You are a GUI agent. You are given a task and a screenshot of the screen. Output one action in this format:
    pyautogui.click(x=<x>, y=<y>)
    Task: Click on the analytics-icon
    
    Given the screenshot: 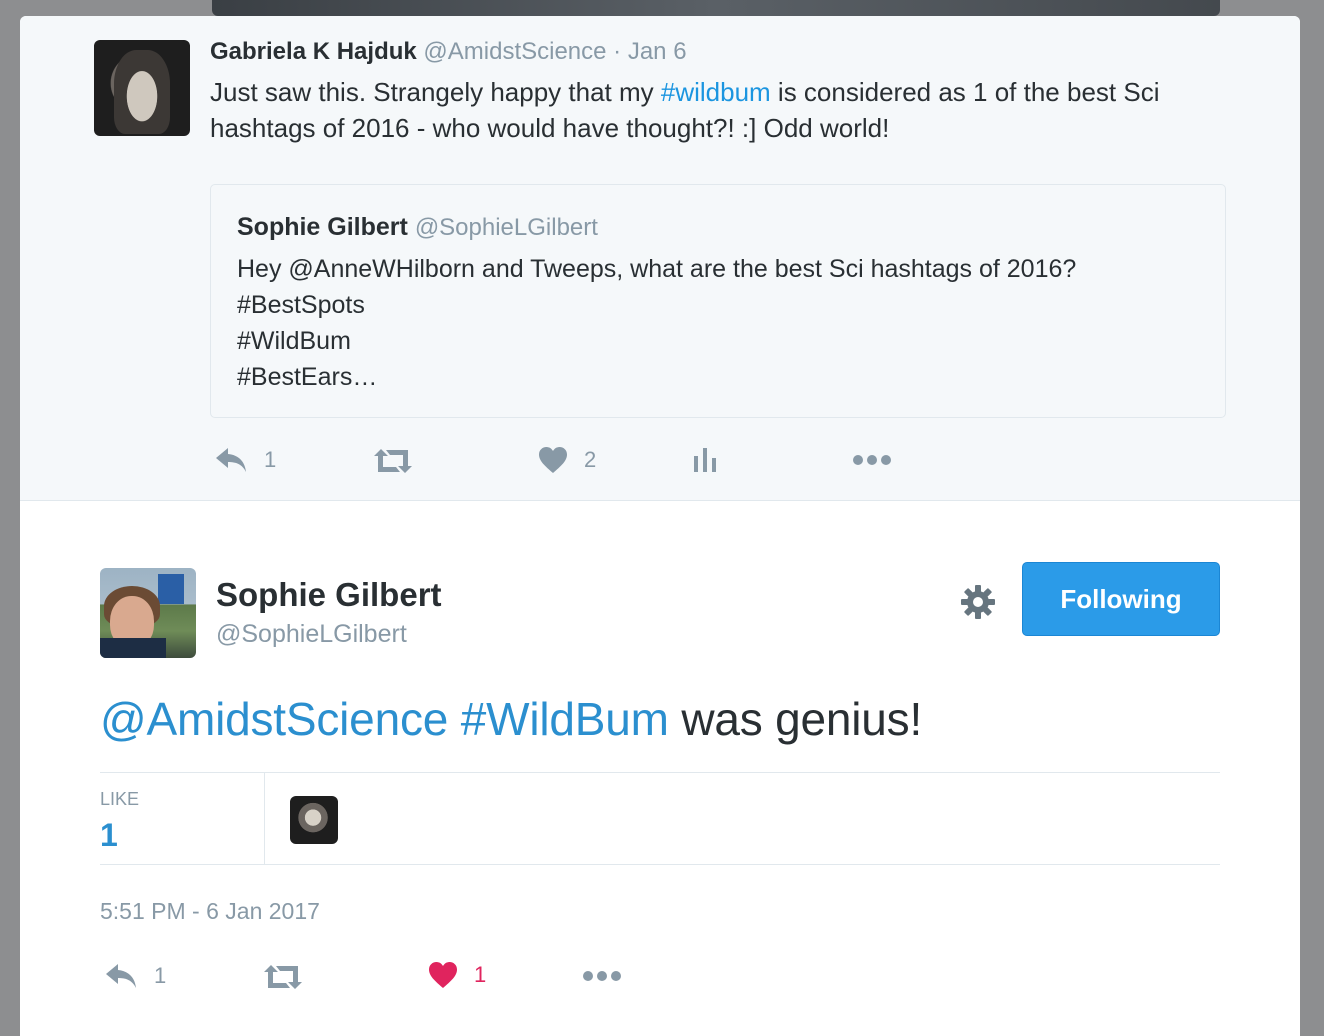 What is the action you would take?
    pyautogui.click(x=705, y=460)
    